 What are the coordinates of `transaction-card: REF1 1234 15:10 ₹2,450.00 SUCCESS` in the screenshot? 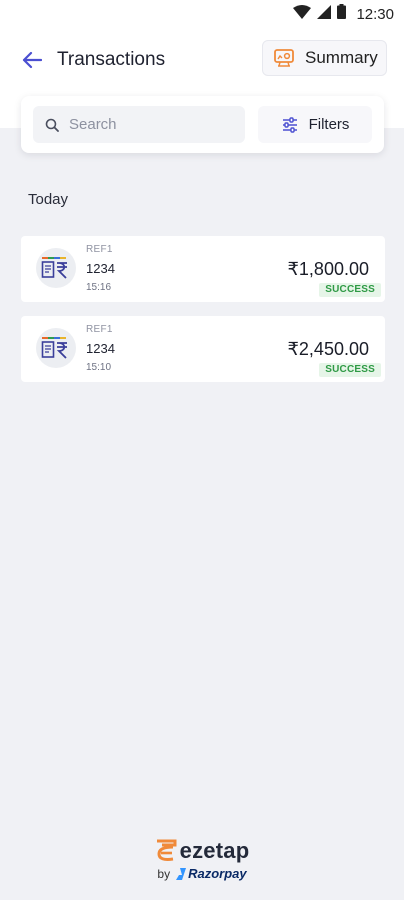 It's located at (203, 349).